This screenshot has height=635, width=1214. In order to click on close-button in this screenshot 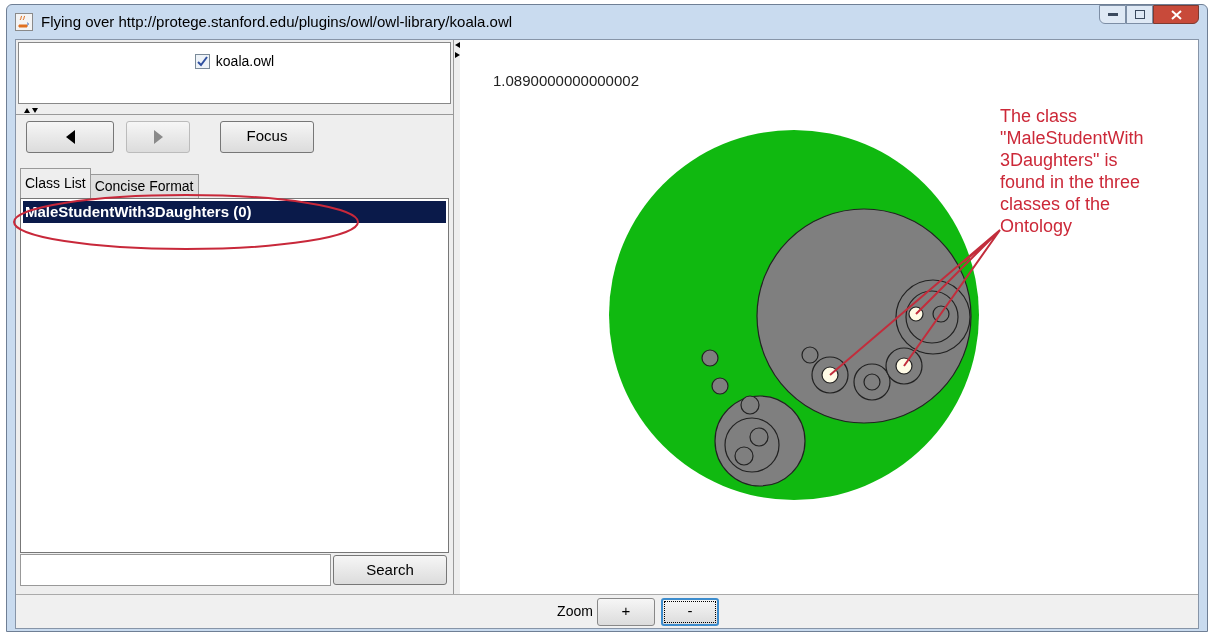, I will do `click(1176, 14)`.